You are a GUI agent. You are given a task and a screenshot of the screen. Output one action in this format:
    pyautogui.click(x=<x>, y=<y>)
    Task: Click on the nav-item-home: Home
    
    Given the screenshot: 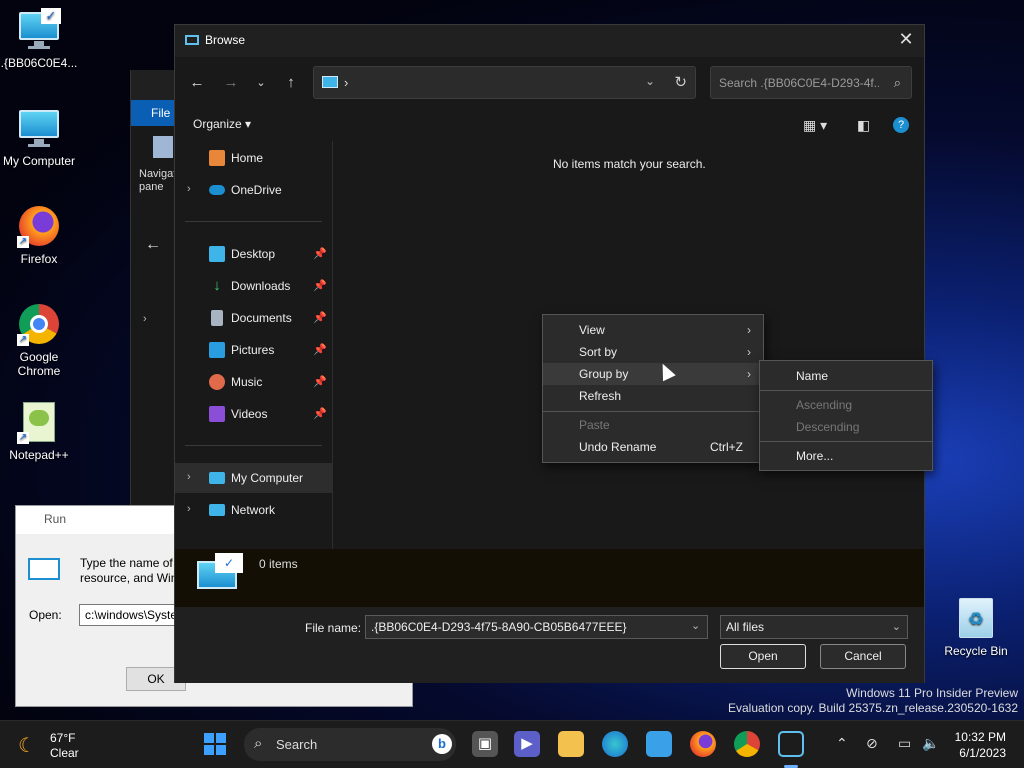 What is the action you would take?
    pyautogui.click(x=253, y=158)
    